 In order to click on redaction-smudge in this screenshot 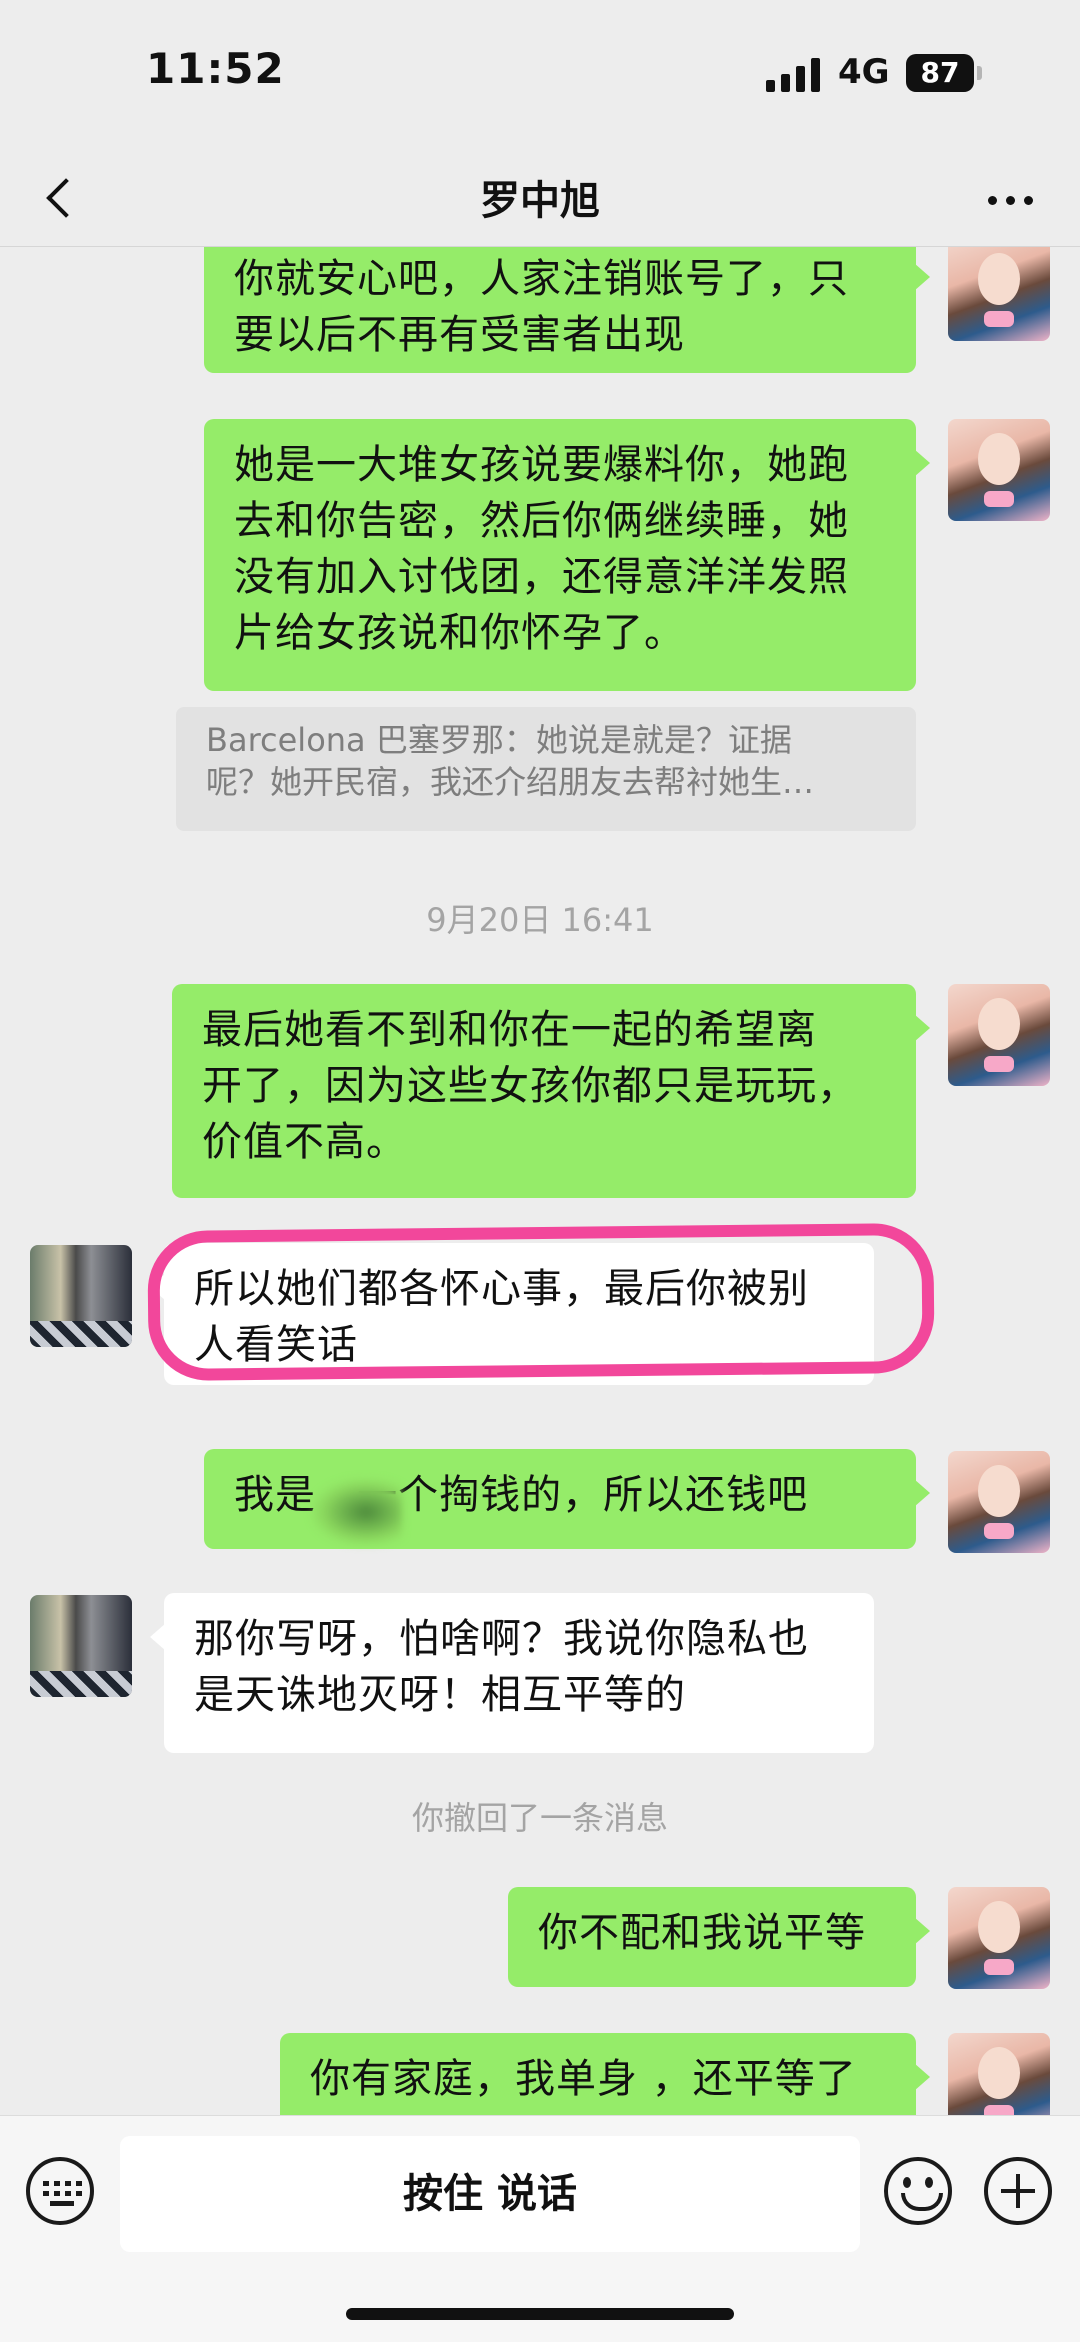, I will do `click(357, 1512)`.